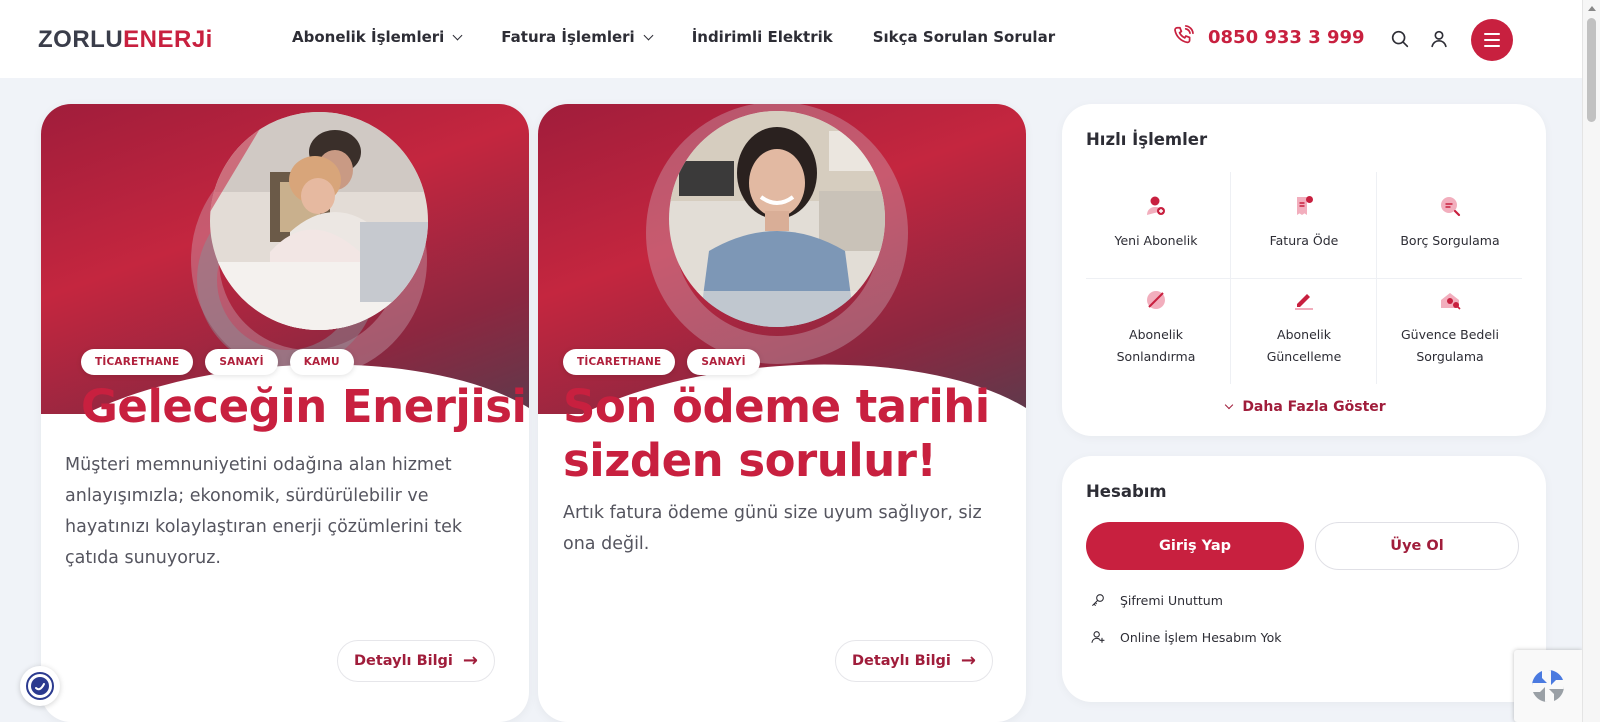 The width and height of the screenshot is (1600, 722). What do you see at coordinates (1156, 205) in the screenshot?
I see `new-subscription-icon` at bounding box center [1156, 205].